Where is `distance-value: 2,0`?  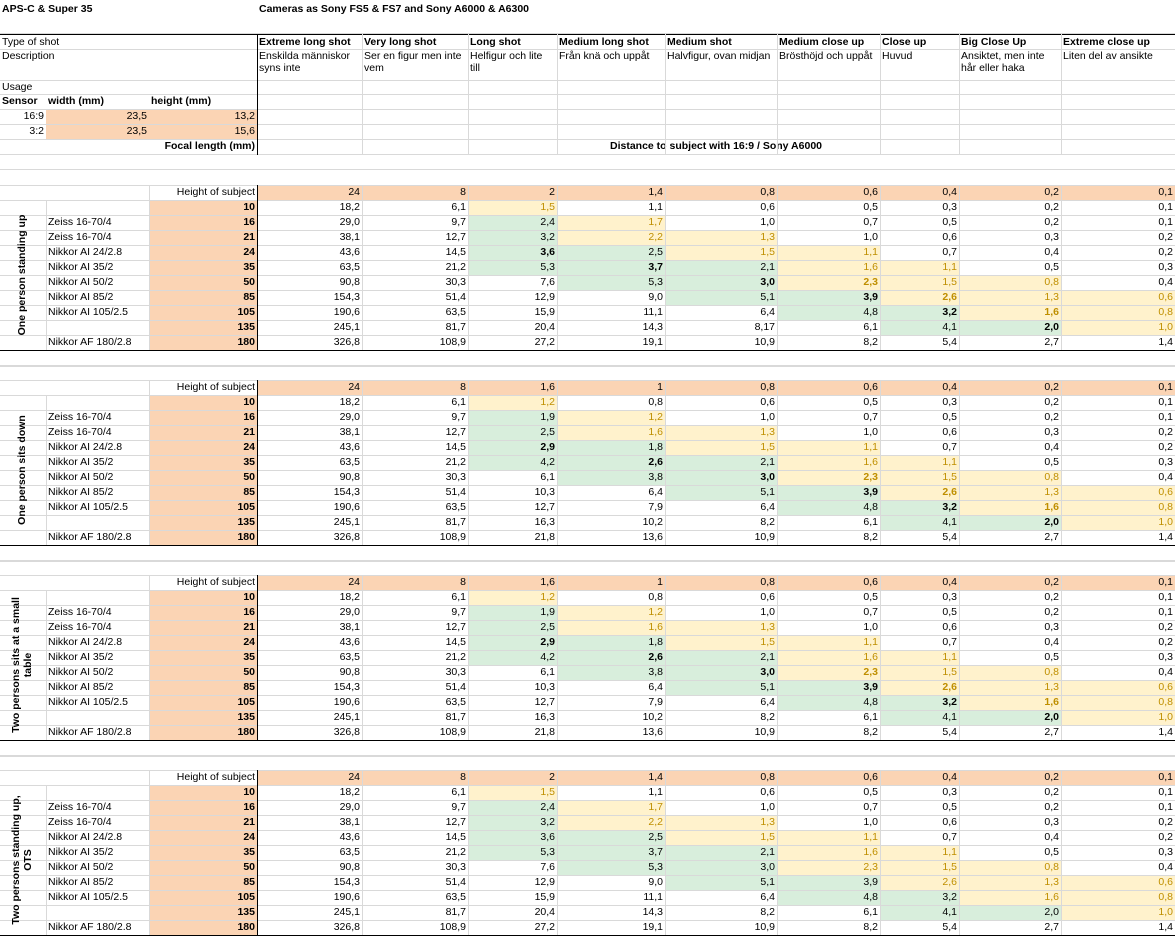 distance-value: 2,0 is located at coordinates (1010, 718).